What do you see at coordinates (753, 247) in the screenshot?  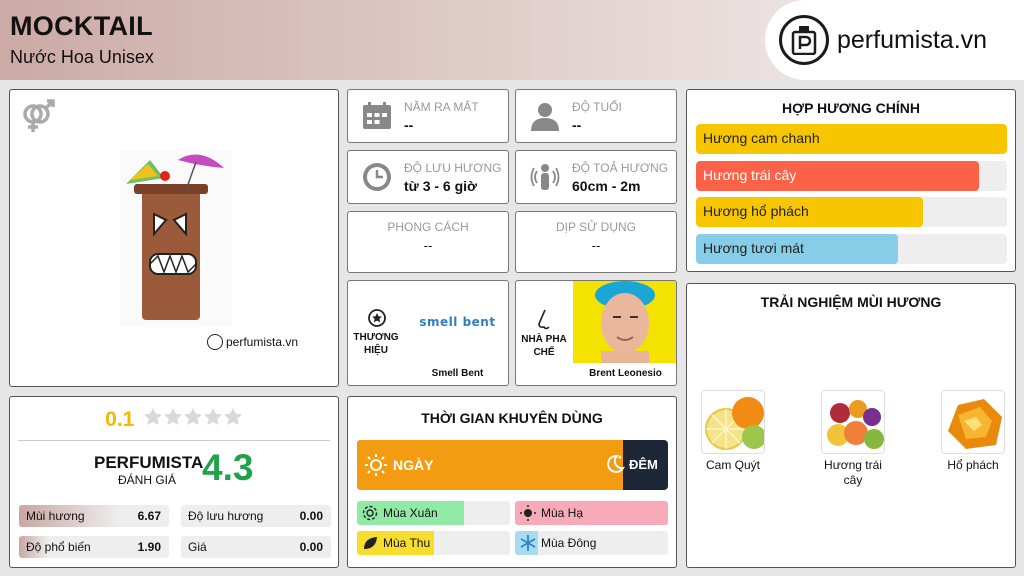 I see `accord-label: Hương tươi mát` at bounding box center [753, 247].